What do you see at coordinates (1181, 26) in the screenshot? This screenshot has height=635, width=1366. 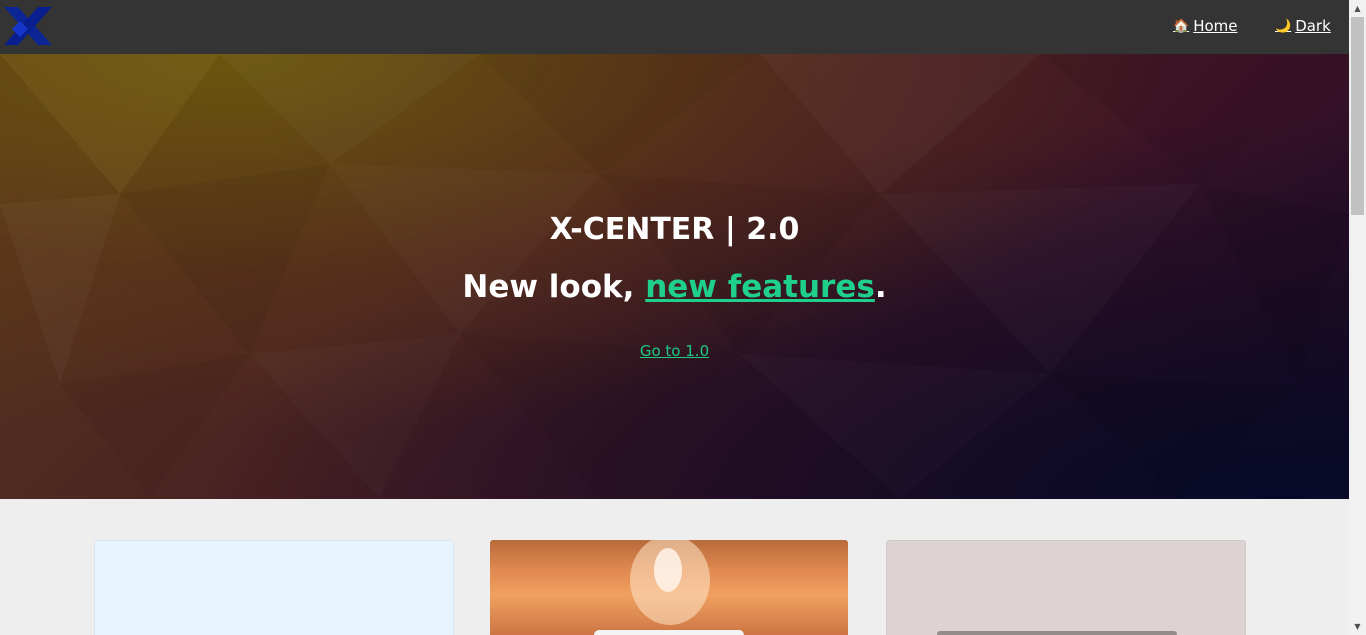 I see `house-icon: 🏠` at bounding box center [1181, 26].